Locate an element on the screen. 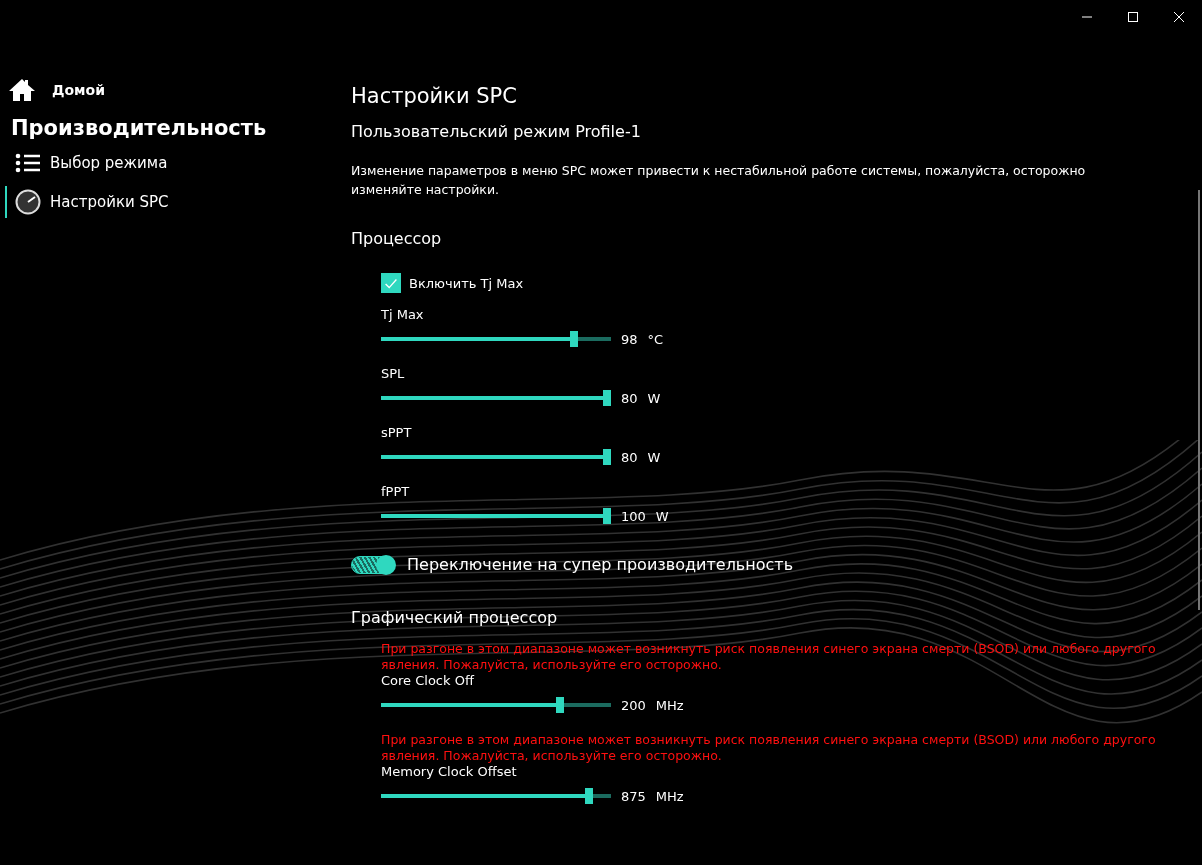 The height and width of the screenshot is (865, 1202). home-button: Домой is located at coordinates (52, 90).